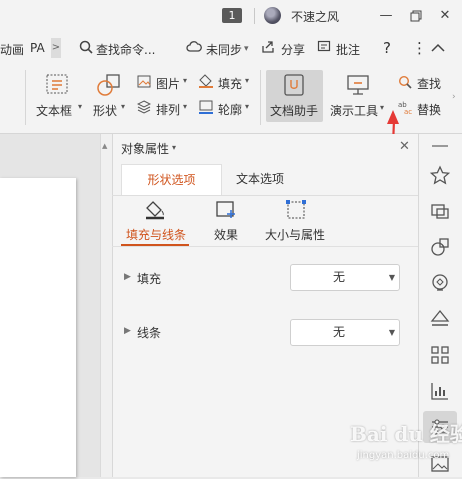 The width and height of the screenshot is (462, 479). Describe the element at coordinates (206, 108) in the screenshot. I see `outline-icon` at that location.